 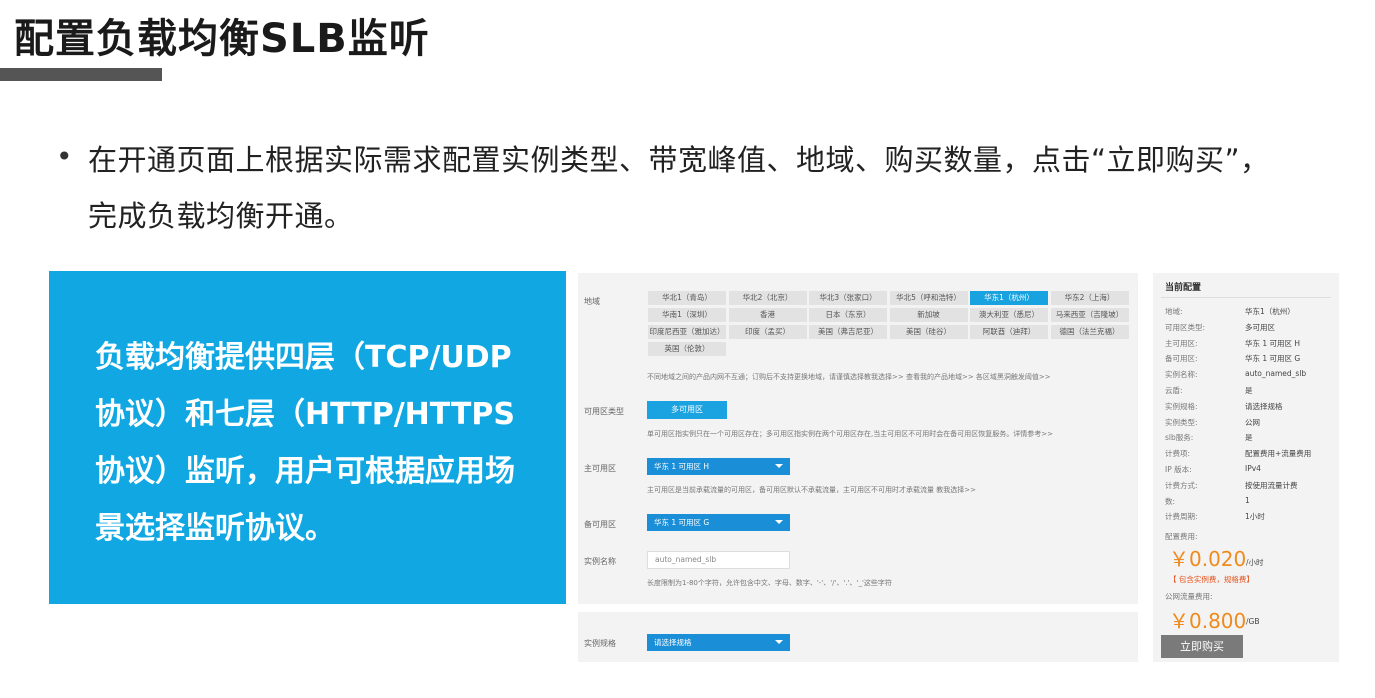 What do you see at coordinates (1202, 646) in the screenshot?
I see `buy-now-button: 立即购买` at bounding box center [1202, 646].